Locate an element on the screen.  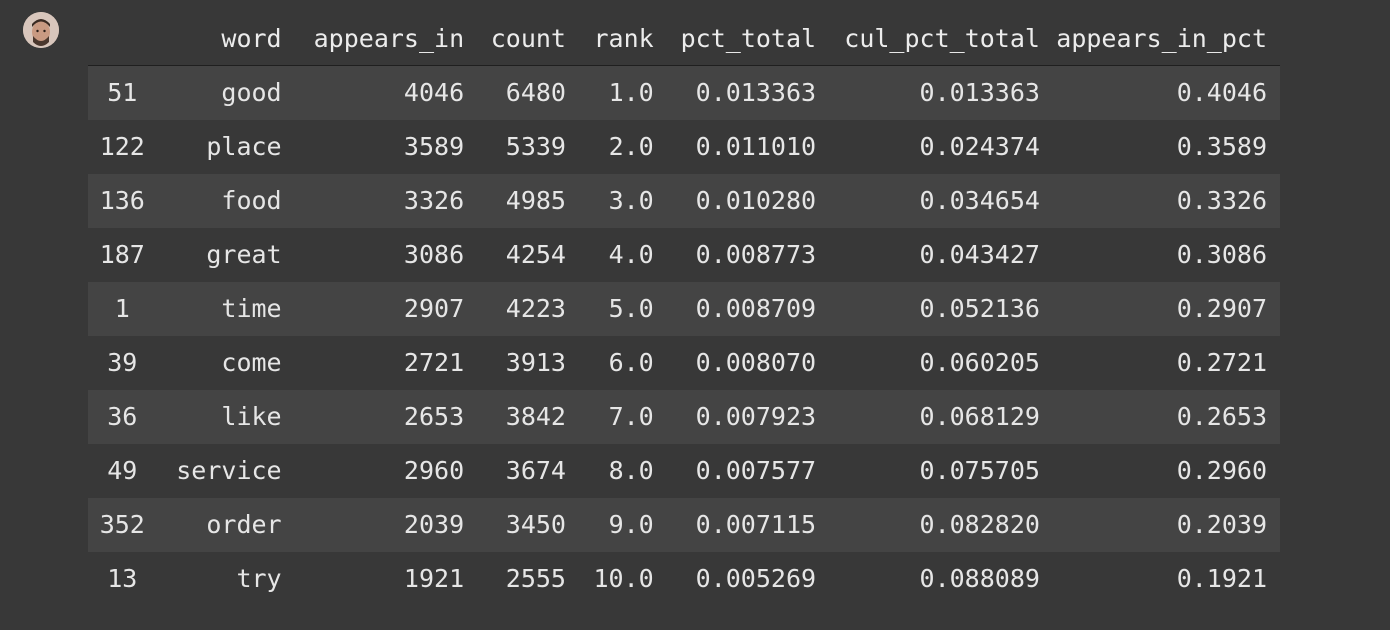
table-row: 1 time 2907 4223 5.0 0.008709 0.052136 0.2907 is located at coordinates (684, 308).